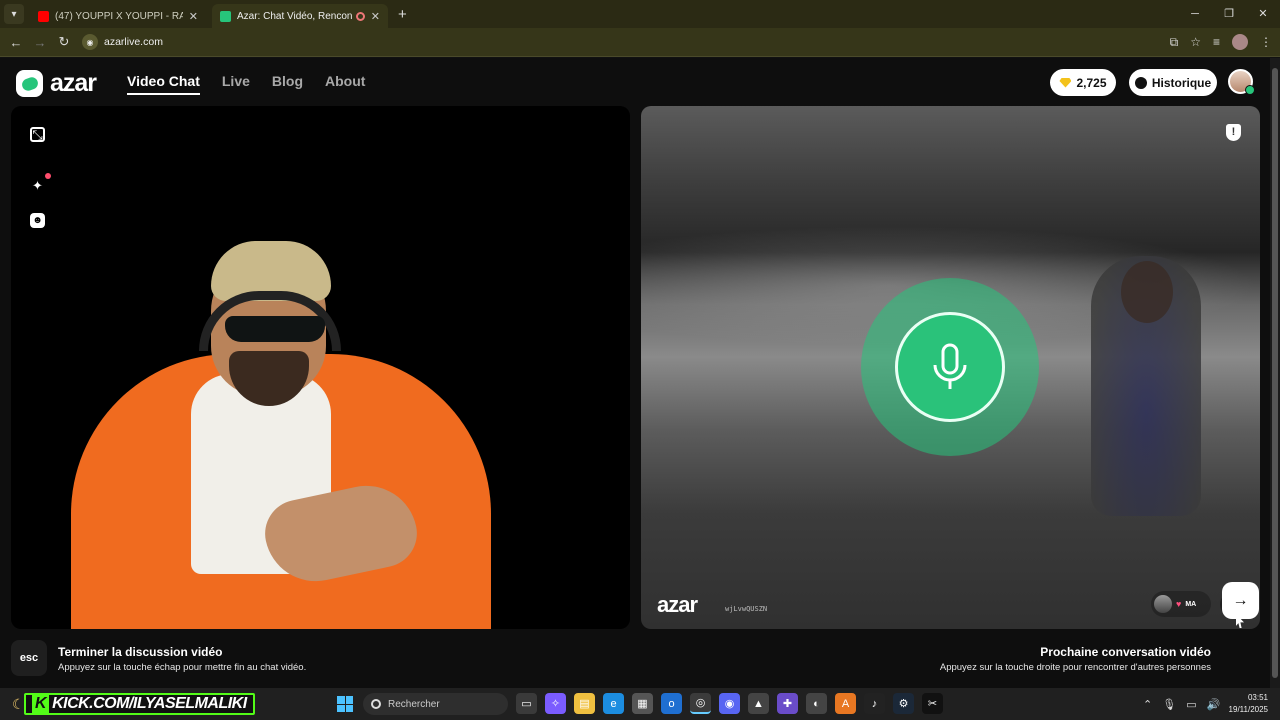 The image size is (1280, 720). I want to click on gem-icon, so click(1065, 82).